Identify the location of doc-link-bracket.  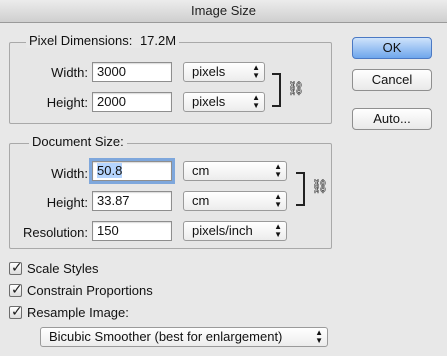
(300, 189).